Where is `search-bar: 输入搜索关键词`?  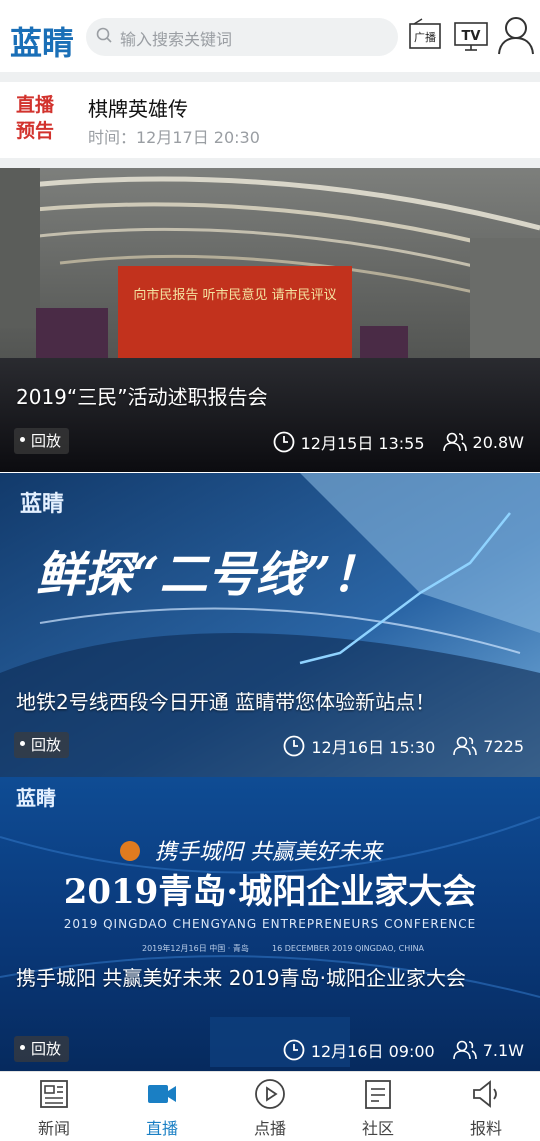
search-bar: 输入搜索关键词 is located at coordinates (242, 37).